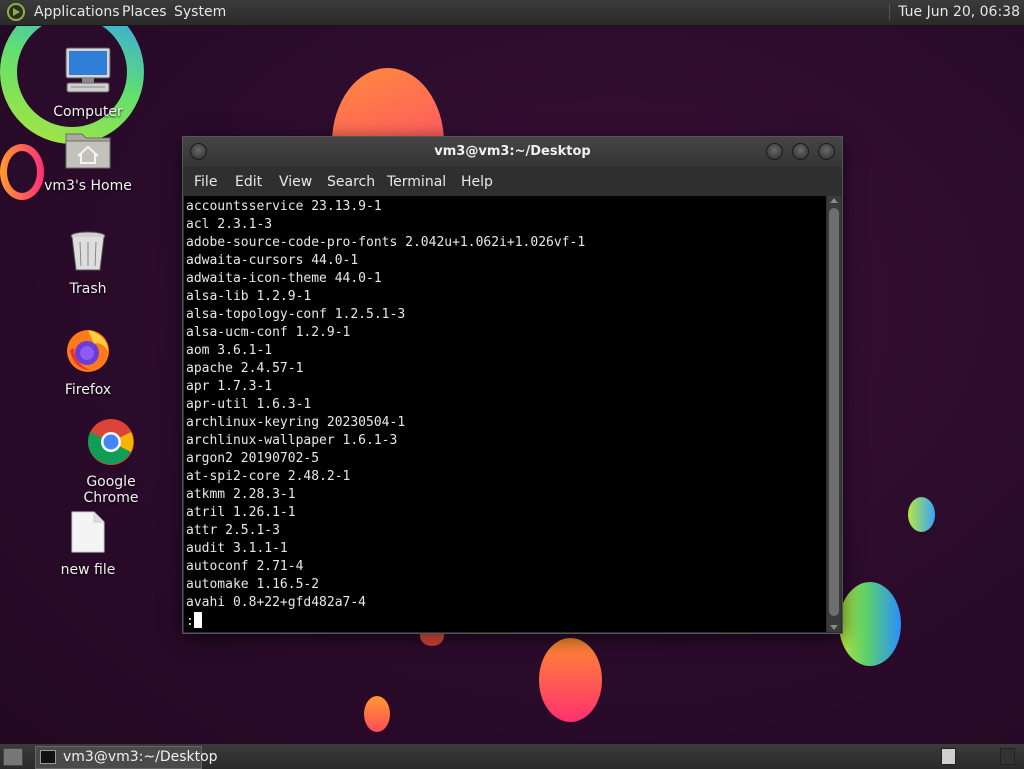 This screenshot has height=769, width=1024. Describe the element at coordinates (205, 182) in the screenshot. I see `menu-file: File` at that location.